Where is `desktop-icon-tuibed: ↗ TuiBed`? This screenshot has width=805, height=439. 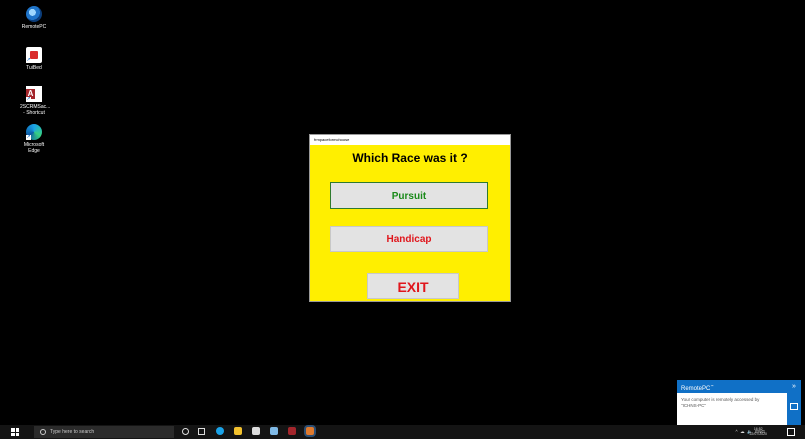
desktop-icon-tuibed: ↗ TuiBed is located at coordinates (34, 59).